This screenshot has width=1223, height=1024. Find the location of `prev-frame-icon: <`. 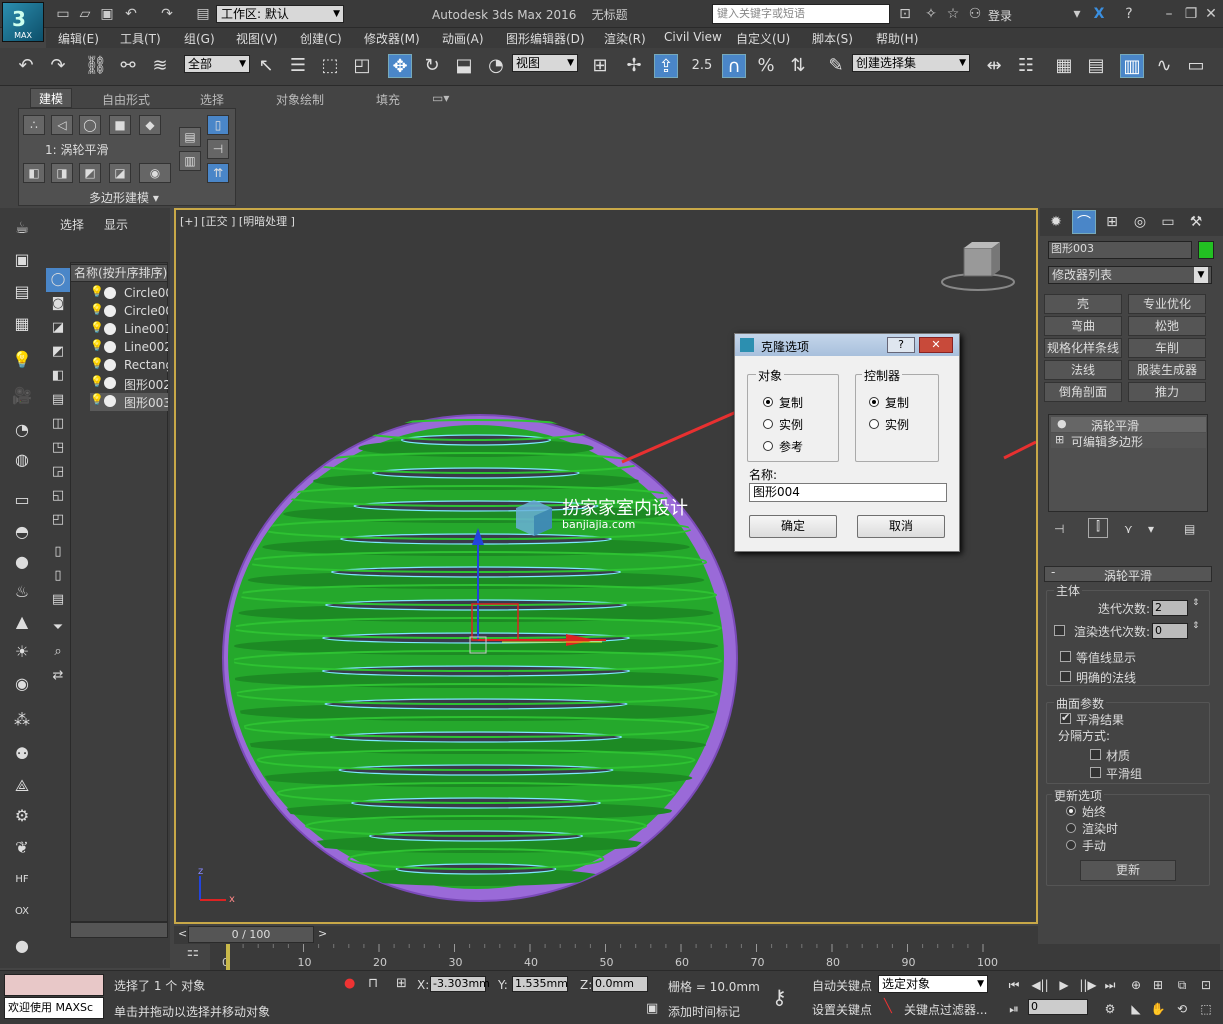

prev-frame-icon: < is located at coordinates (182, 933).